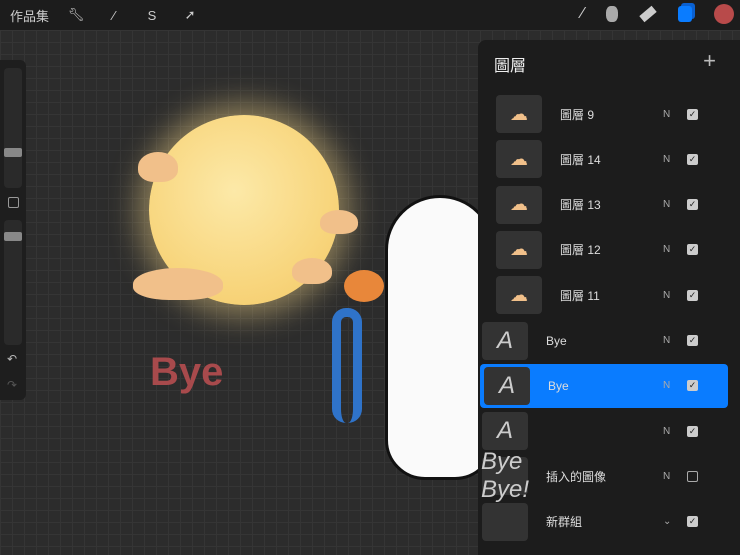  Describe the element at coordinates (603, 295) in the screenshot. I see `layer-row: ☁ 圖層 11 N ✓` at that location.